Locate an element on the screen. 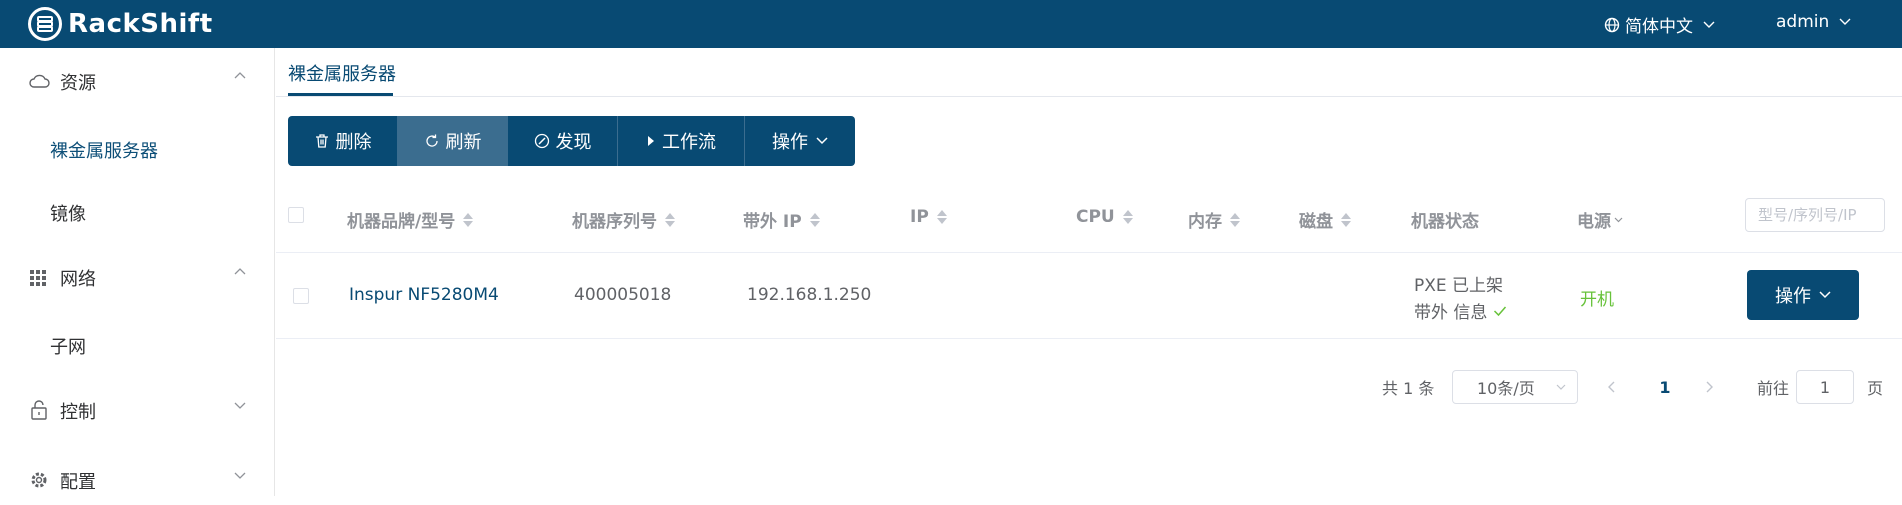 Image resolution: width=1902 pixels, height=505 pixels. language-label: 简体中文 is located at coordinates (1659, 27).